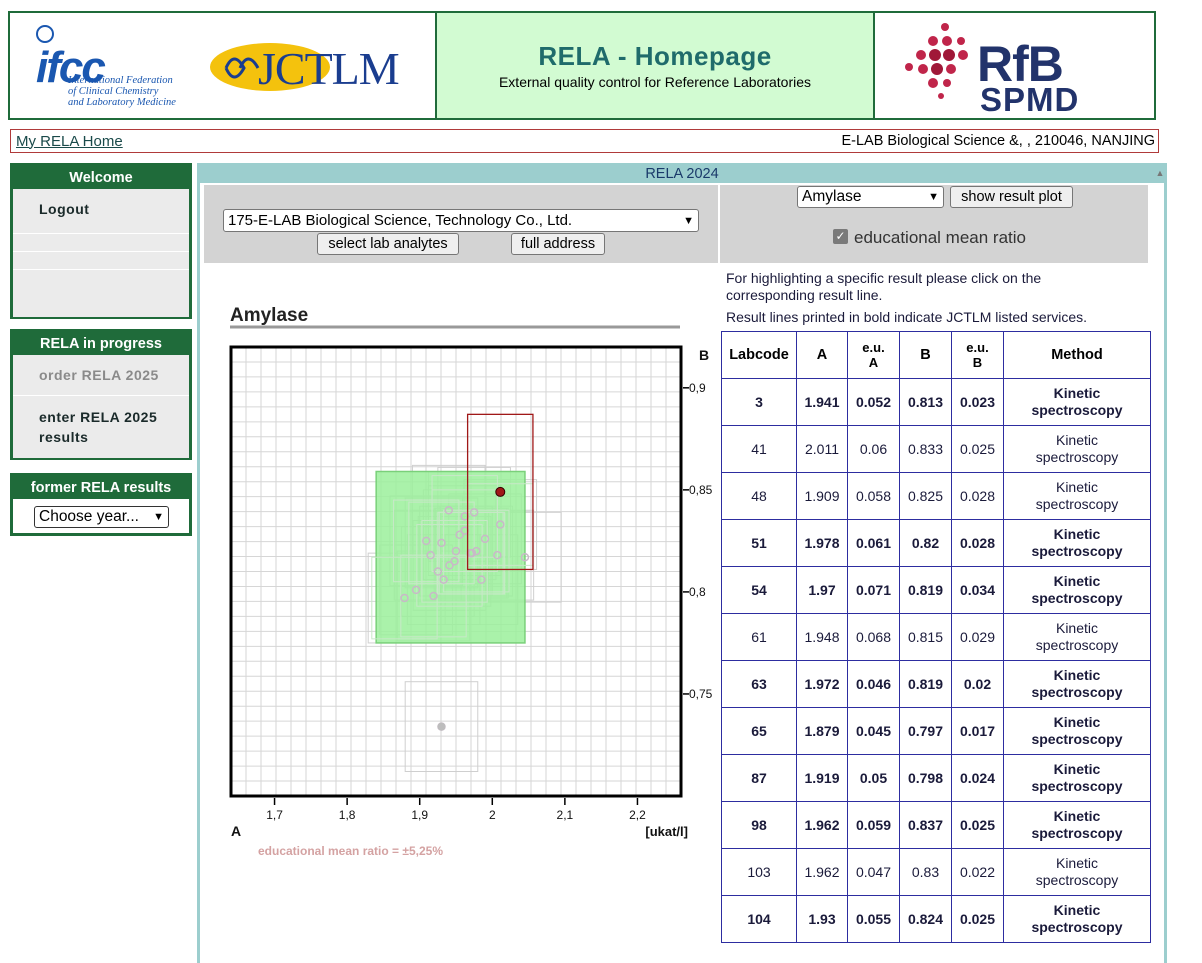 The width and height of the screenshot is (1202, 963). Describe the element at coordinates (873, 590) in the screenshot. I see `table-cell-eua: 0.071` at that location.